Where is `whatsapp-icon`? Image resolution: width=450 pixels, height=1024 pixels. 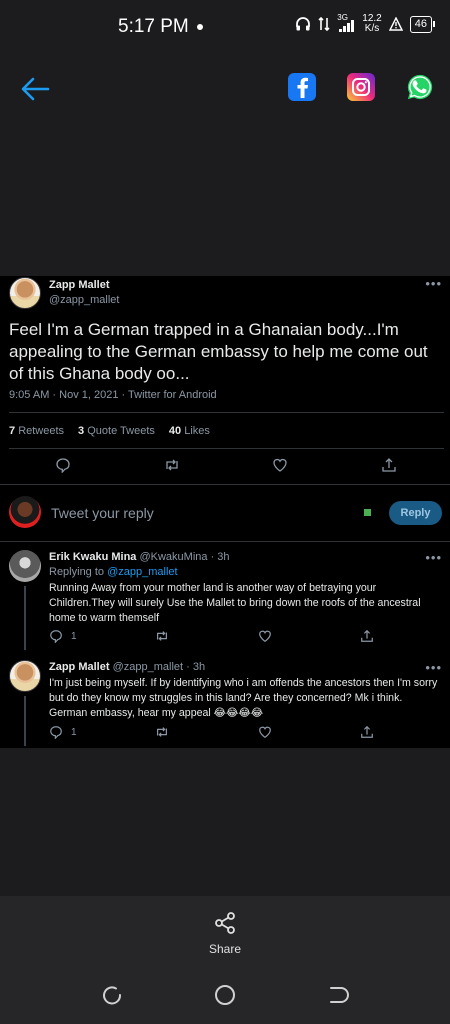
whatsapp-icon is located at coordinates (420, 87).